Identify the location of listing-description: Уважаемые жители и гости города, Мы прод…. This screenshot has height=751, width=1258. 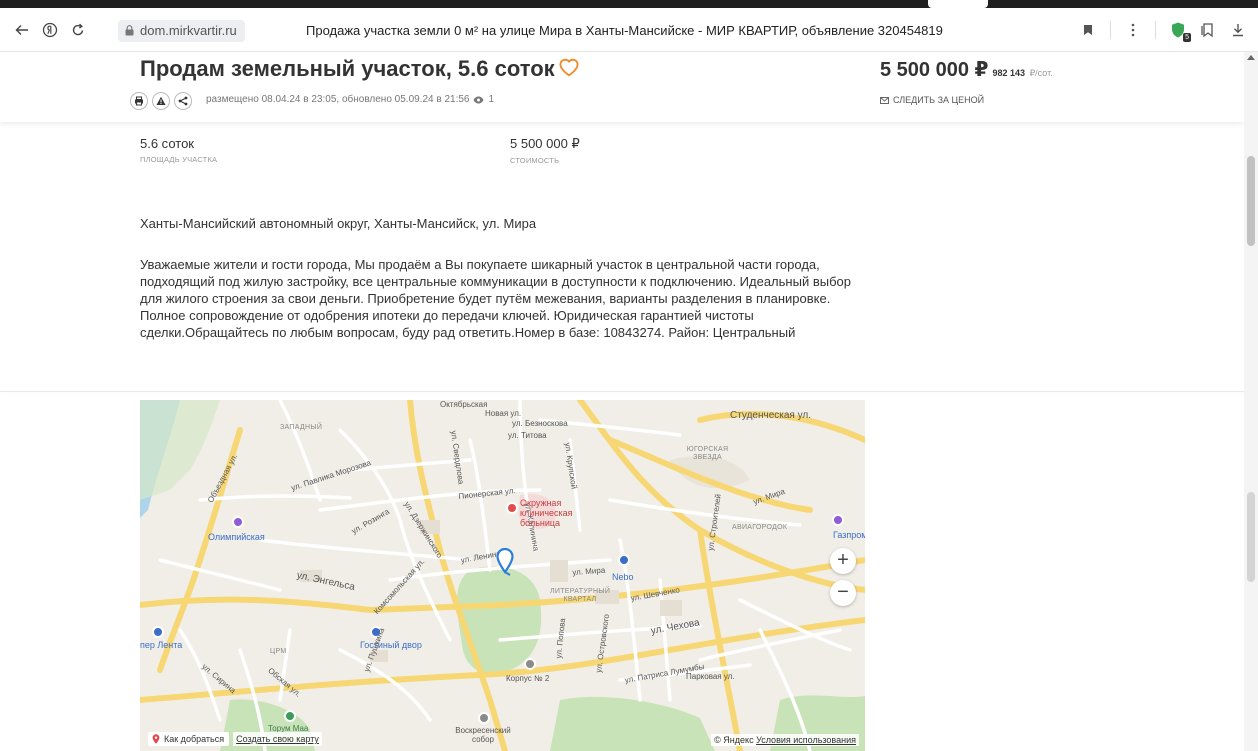
(495, 298).